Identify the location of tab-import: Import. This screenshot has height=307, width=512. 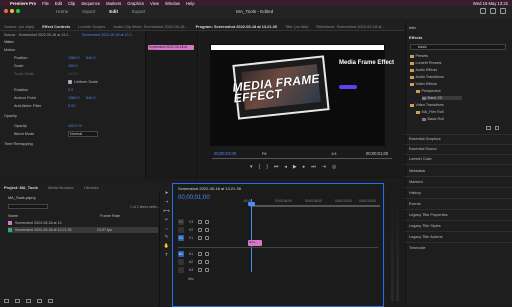
(88, 11).